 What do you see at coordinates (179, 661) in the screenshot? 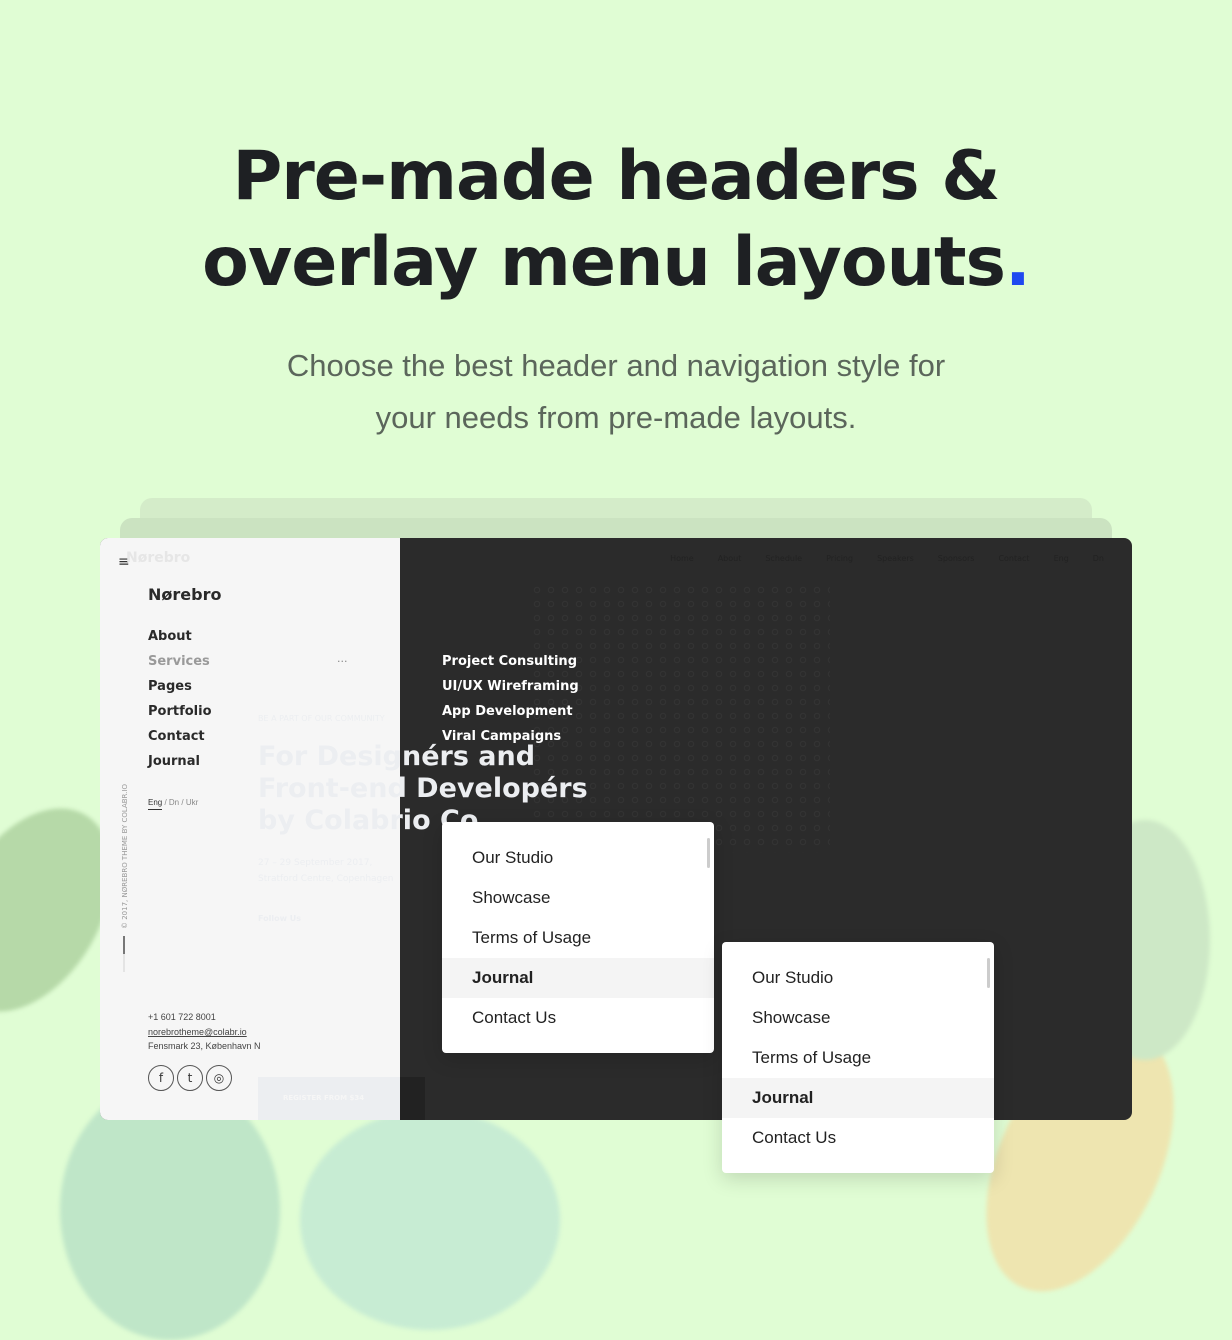
I see `menu-item-services: Services` at bounding box center [179, 661].